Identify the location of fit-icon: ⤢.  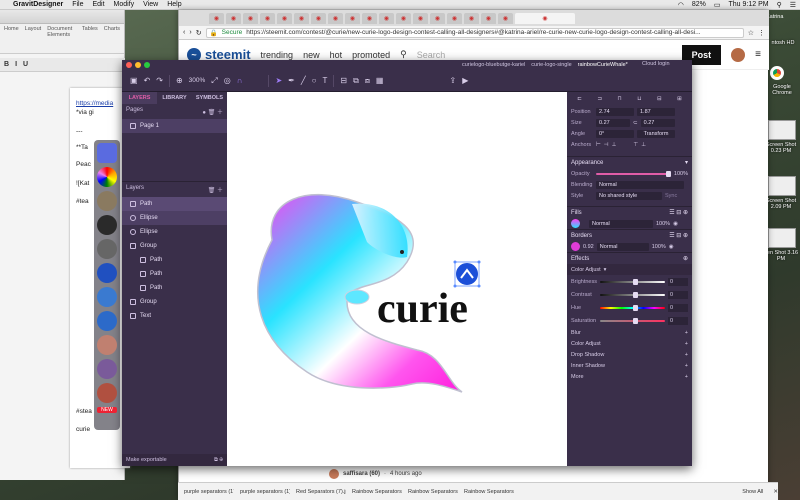
(214, 81).